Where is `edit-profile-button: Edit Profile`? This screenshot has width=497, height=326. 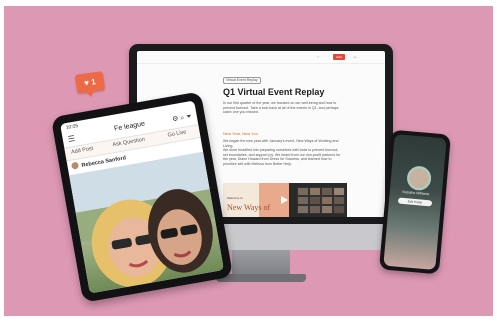
edit-profile-button: Edit Profile is located at coordinates (415, 202).